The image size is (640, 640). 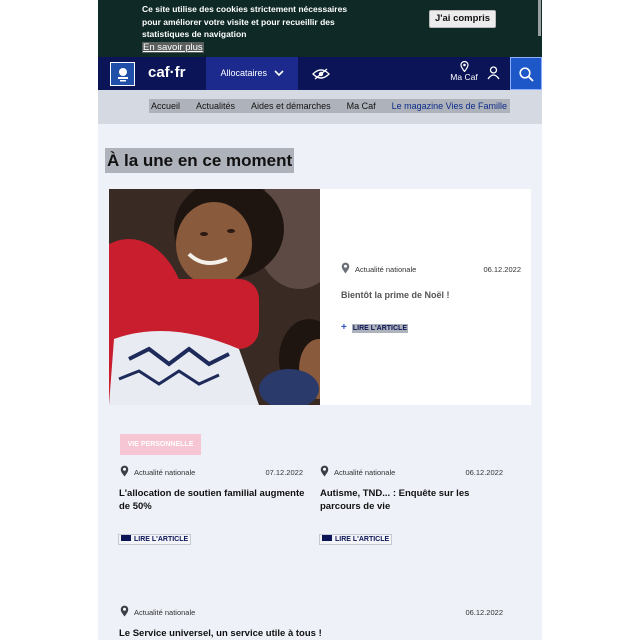 What do you see at coordinates (122, 74) in the screenshot?
I see `logo-icon` at bounding box center [122, 74].